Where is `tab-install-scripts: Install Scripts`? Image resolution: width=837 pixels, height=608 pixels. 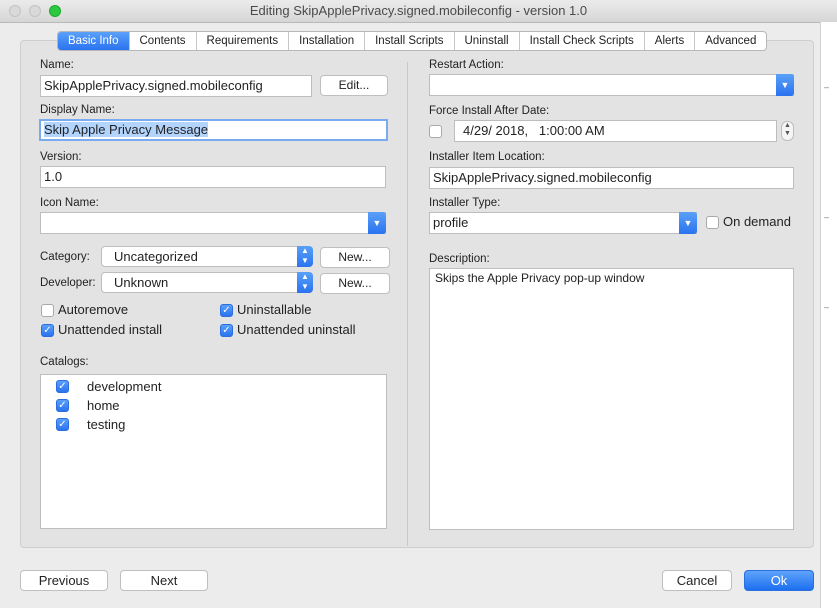 tab-install-scripts: Install Scripts is located at coordinates (410, 41).